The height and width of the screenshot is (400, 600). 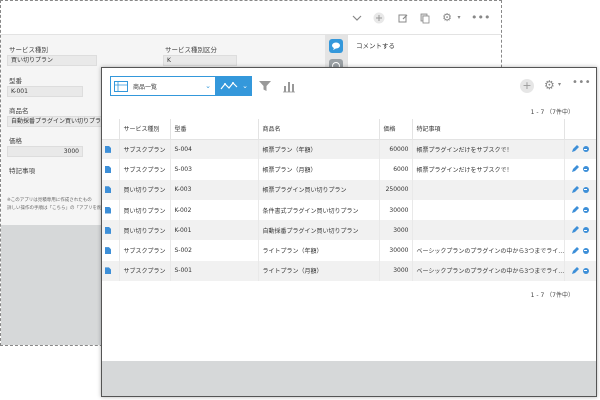 What do you see at coordinates (289, 90) in the screenshot?
I see `chart-icon` at bounding box center [289, 90].